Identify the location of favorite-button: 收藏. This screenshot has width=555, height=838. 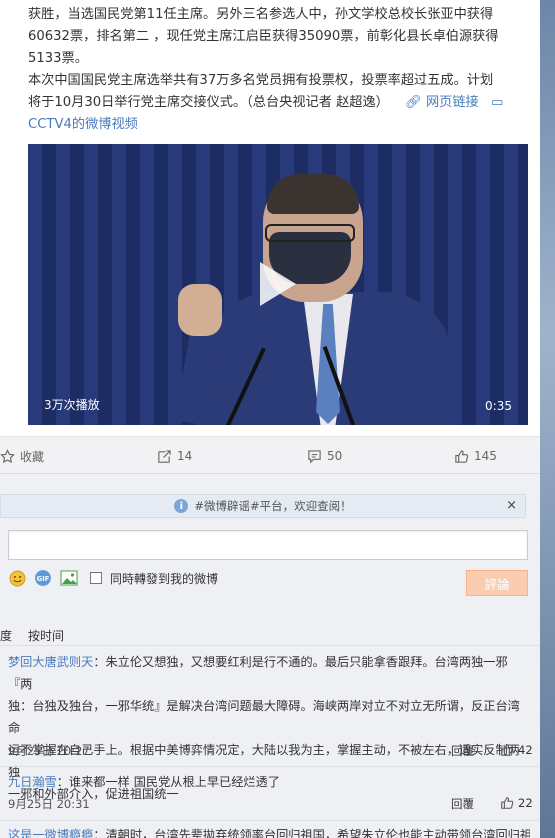
(22, 456).